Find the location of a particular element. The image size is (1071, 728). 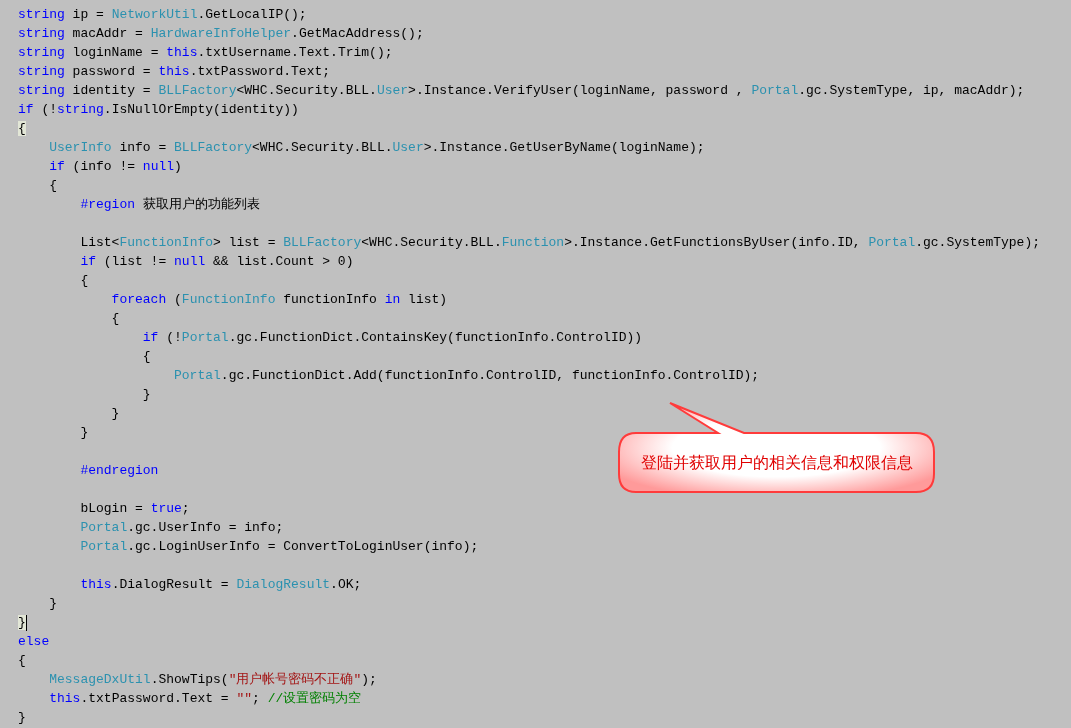

code-line: foreach (FunctionInfo functionInfo in list) is located at coordinates (279, 300).